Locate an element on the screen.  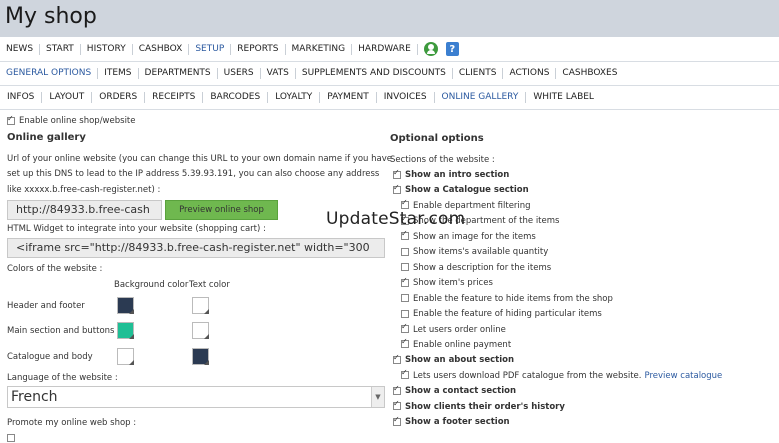
option-label: Let users order online is located at coordinates (459, 329).